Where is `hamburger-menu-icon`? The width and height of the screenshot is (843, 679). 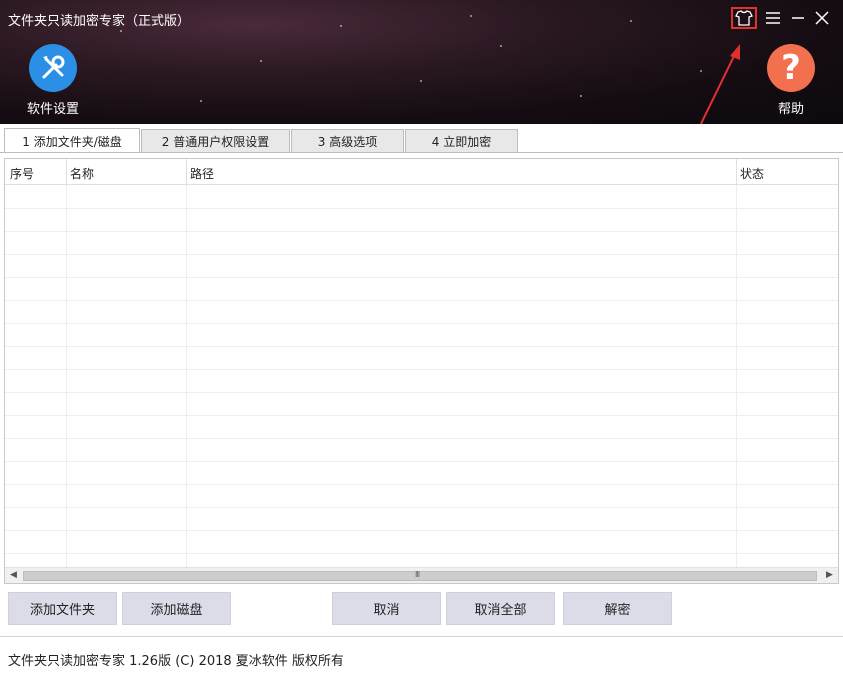
hamburger-menu-icon is located at coordinates (773, 18).